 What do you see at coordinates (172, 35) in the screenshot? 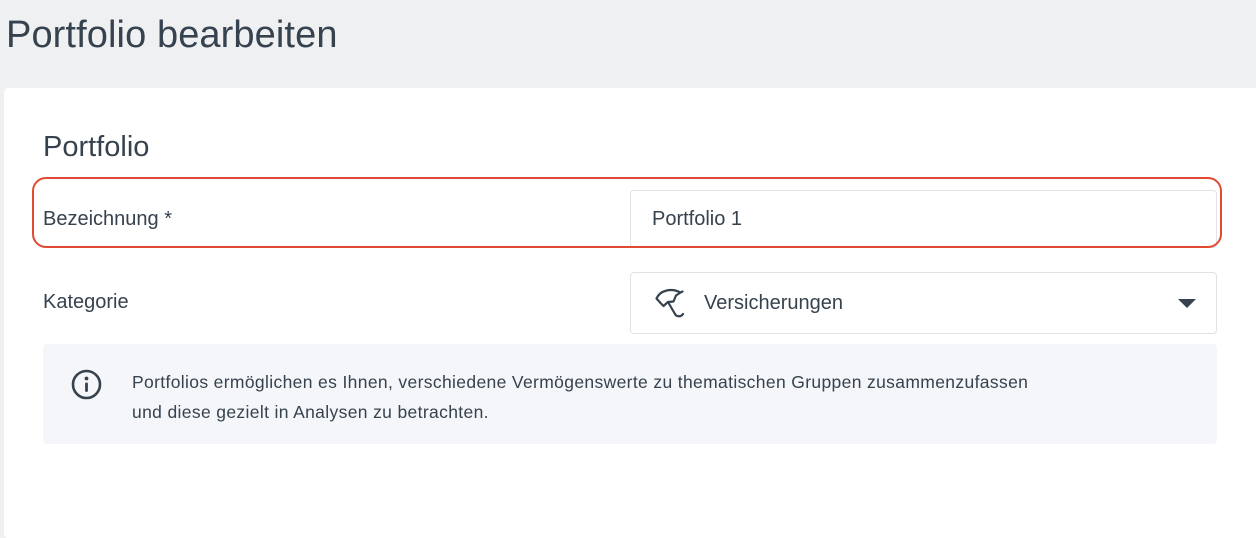
I see `page-title: Portfolio bearbeiten` at bounding box center [172, 35].